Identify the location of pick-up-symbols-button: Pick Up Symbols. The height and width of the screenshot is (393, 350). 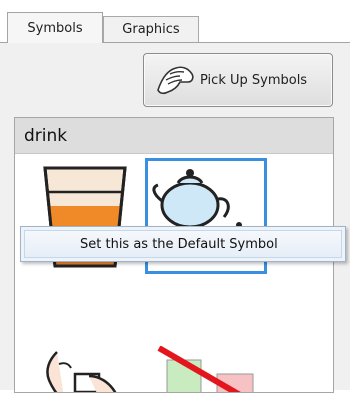
(238, 80).